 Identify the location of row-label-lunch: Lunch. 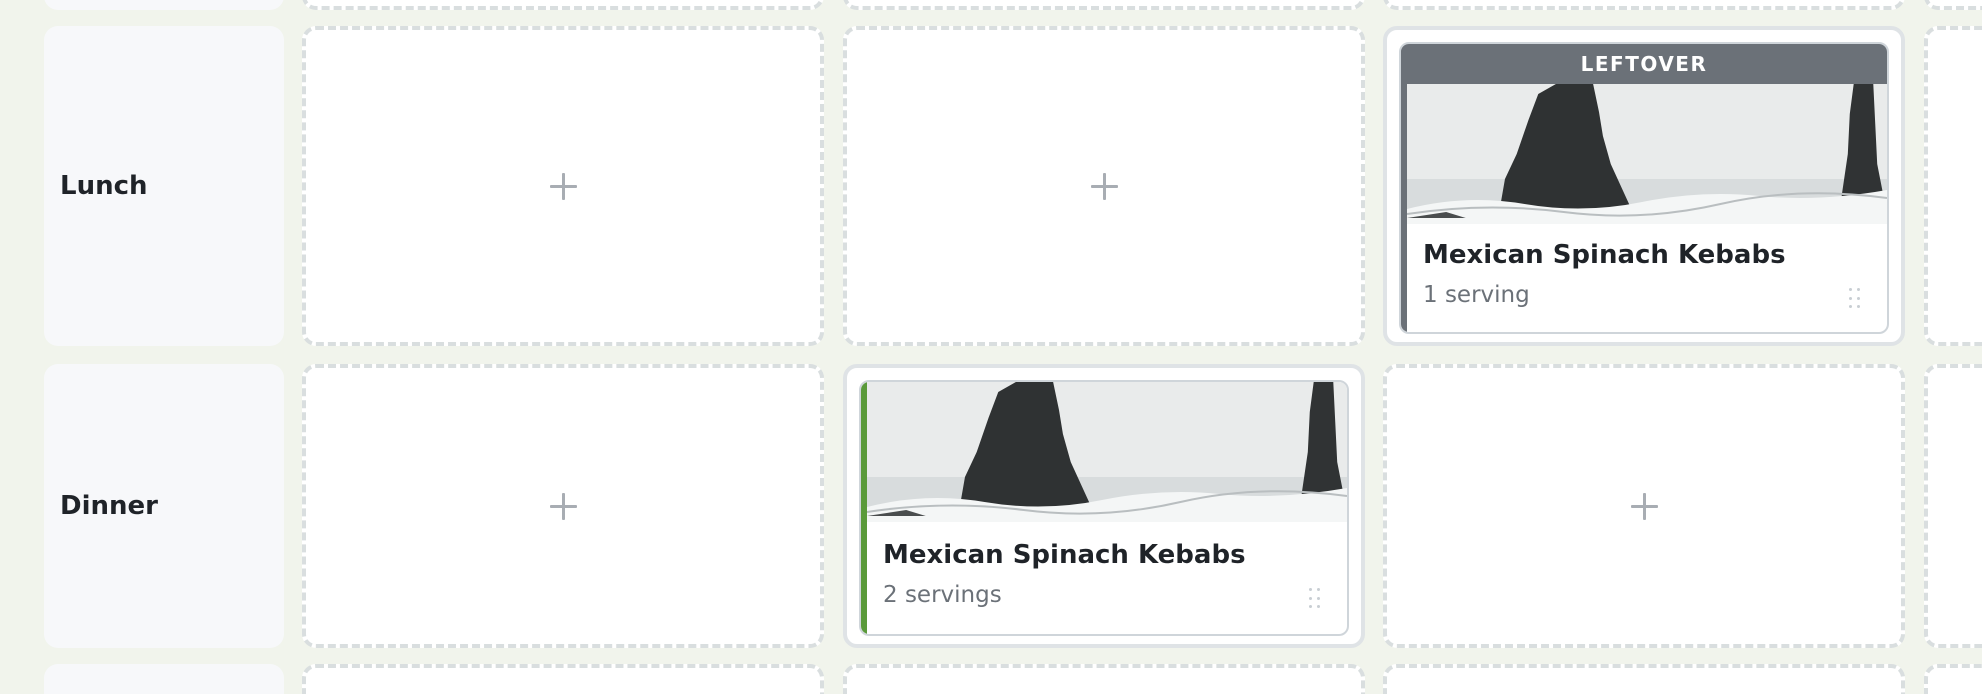
(164, 186).